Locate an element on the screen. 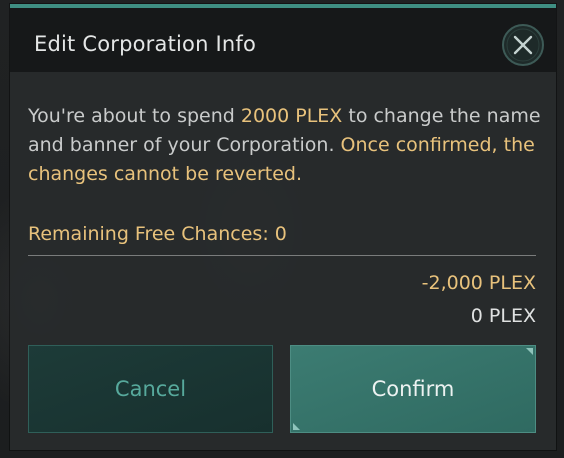 Image resolution: width=564 pixels, height=458 pixels. plex-amount: 2000 PLEX is located at coordinates (291, 116).